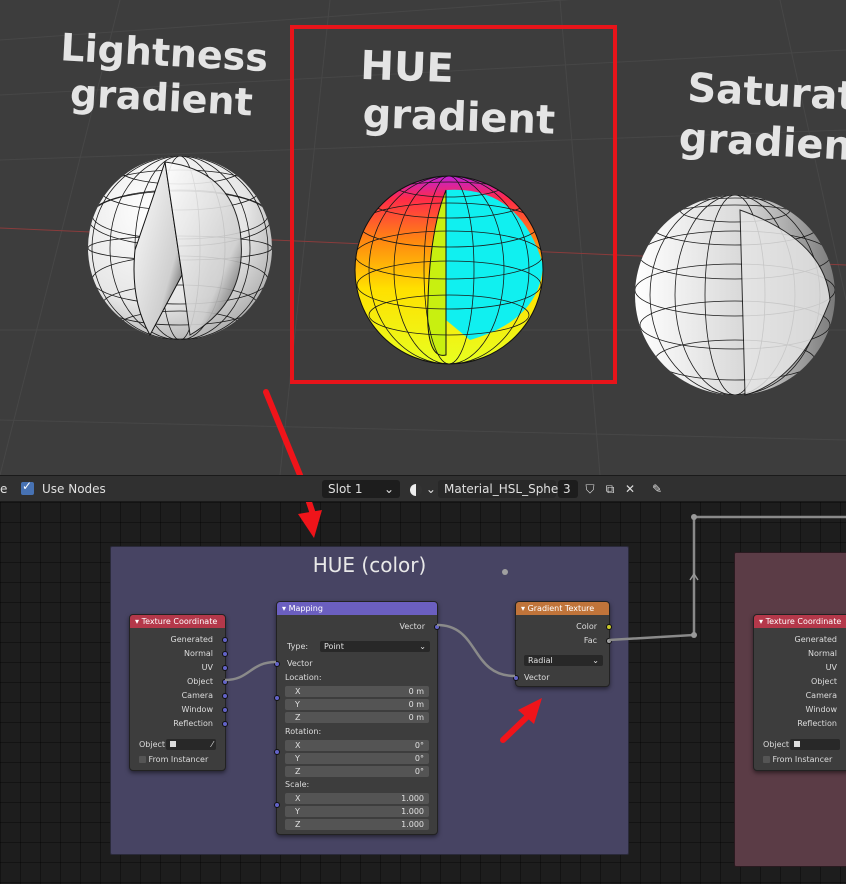  Describe the element at coordinates (225, 668) in the screenshot. I see `socket-uv` at that location.